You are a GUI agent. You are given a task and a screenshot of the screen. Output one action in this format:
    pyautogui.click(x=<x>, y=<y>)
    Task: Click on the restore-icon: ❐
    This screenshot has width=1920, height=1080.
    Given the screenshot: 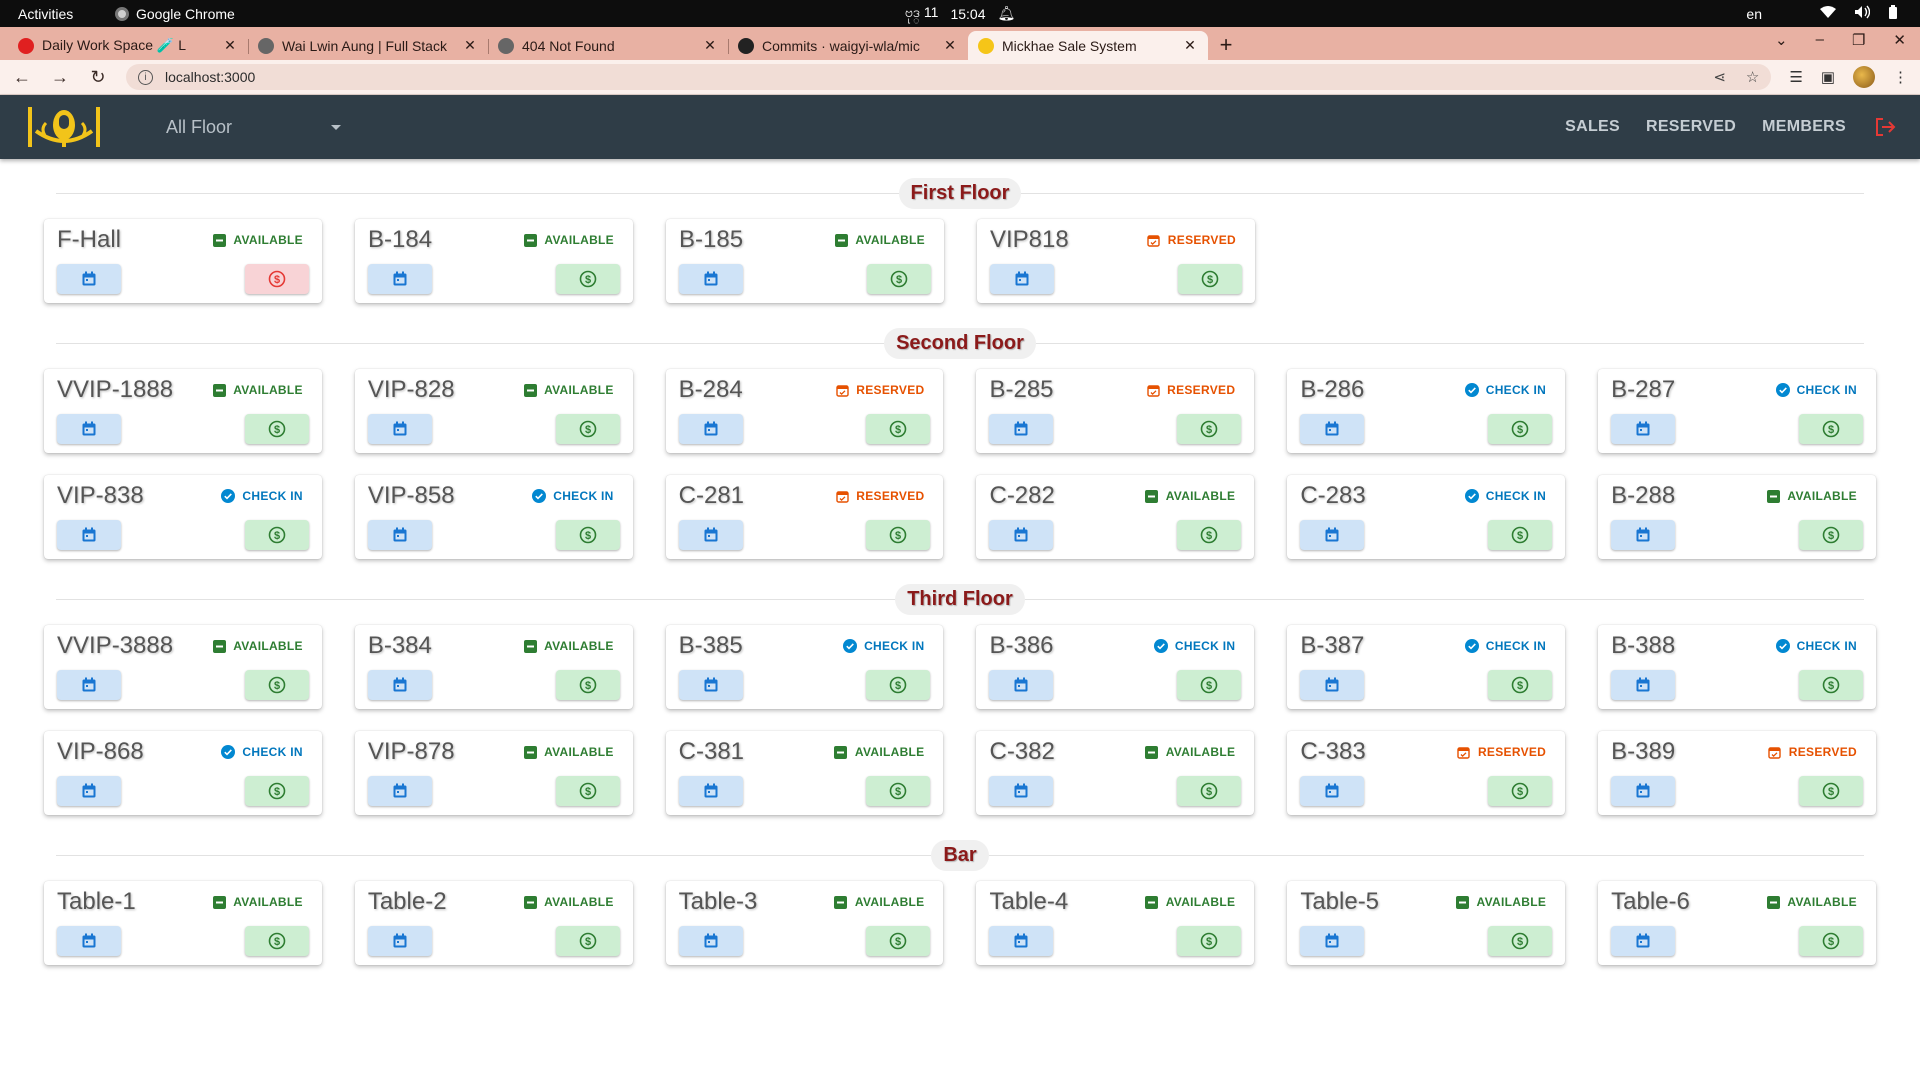 What is the action you would take?
    pyautogui.click(x=1858, y=40)
    